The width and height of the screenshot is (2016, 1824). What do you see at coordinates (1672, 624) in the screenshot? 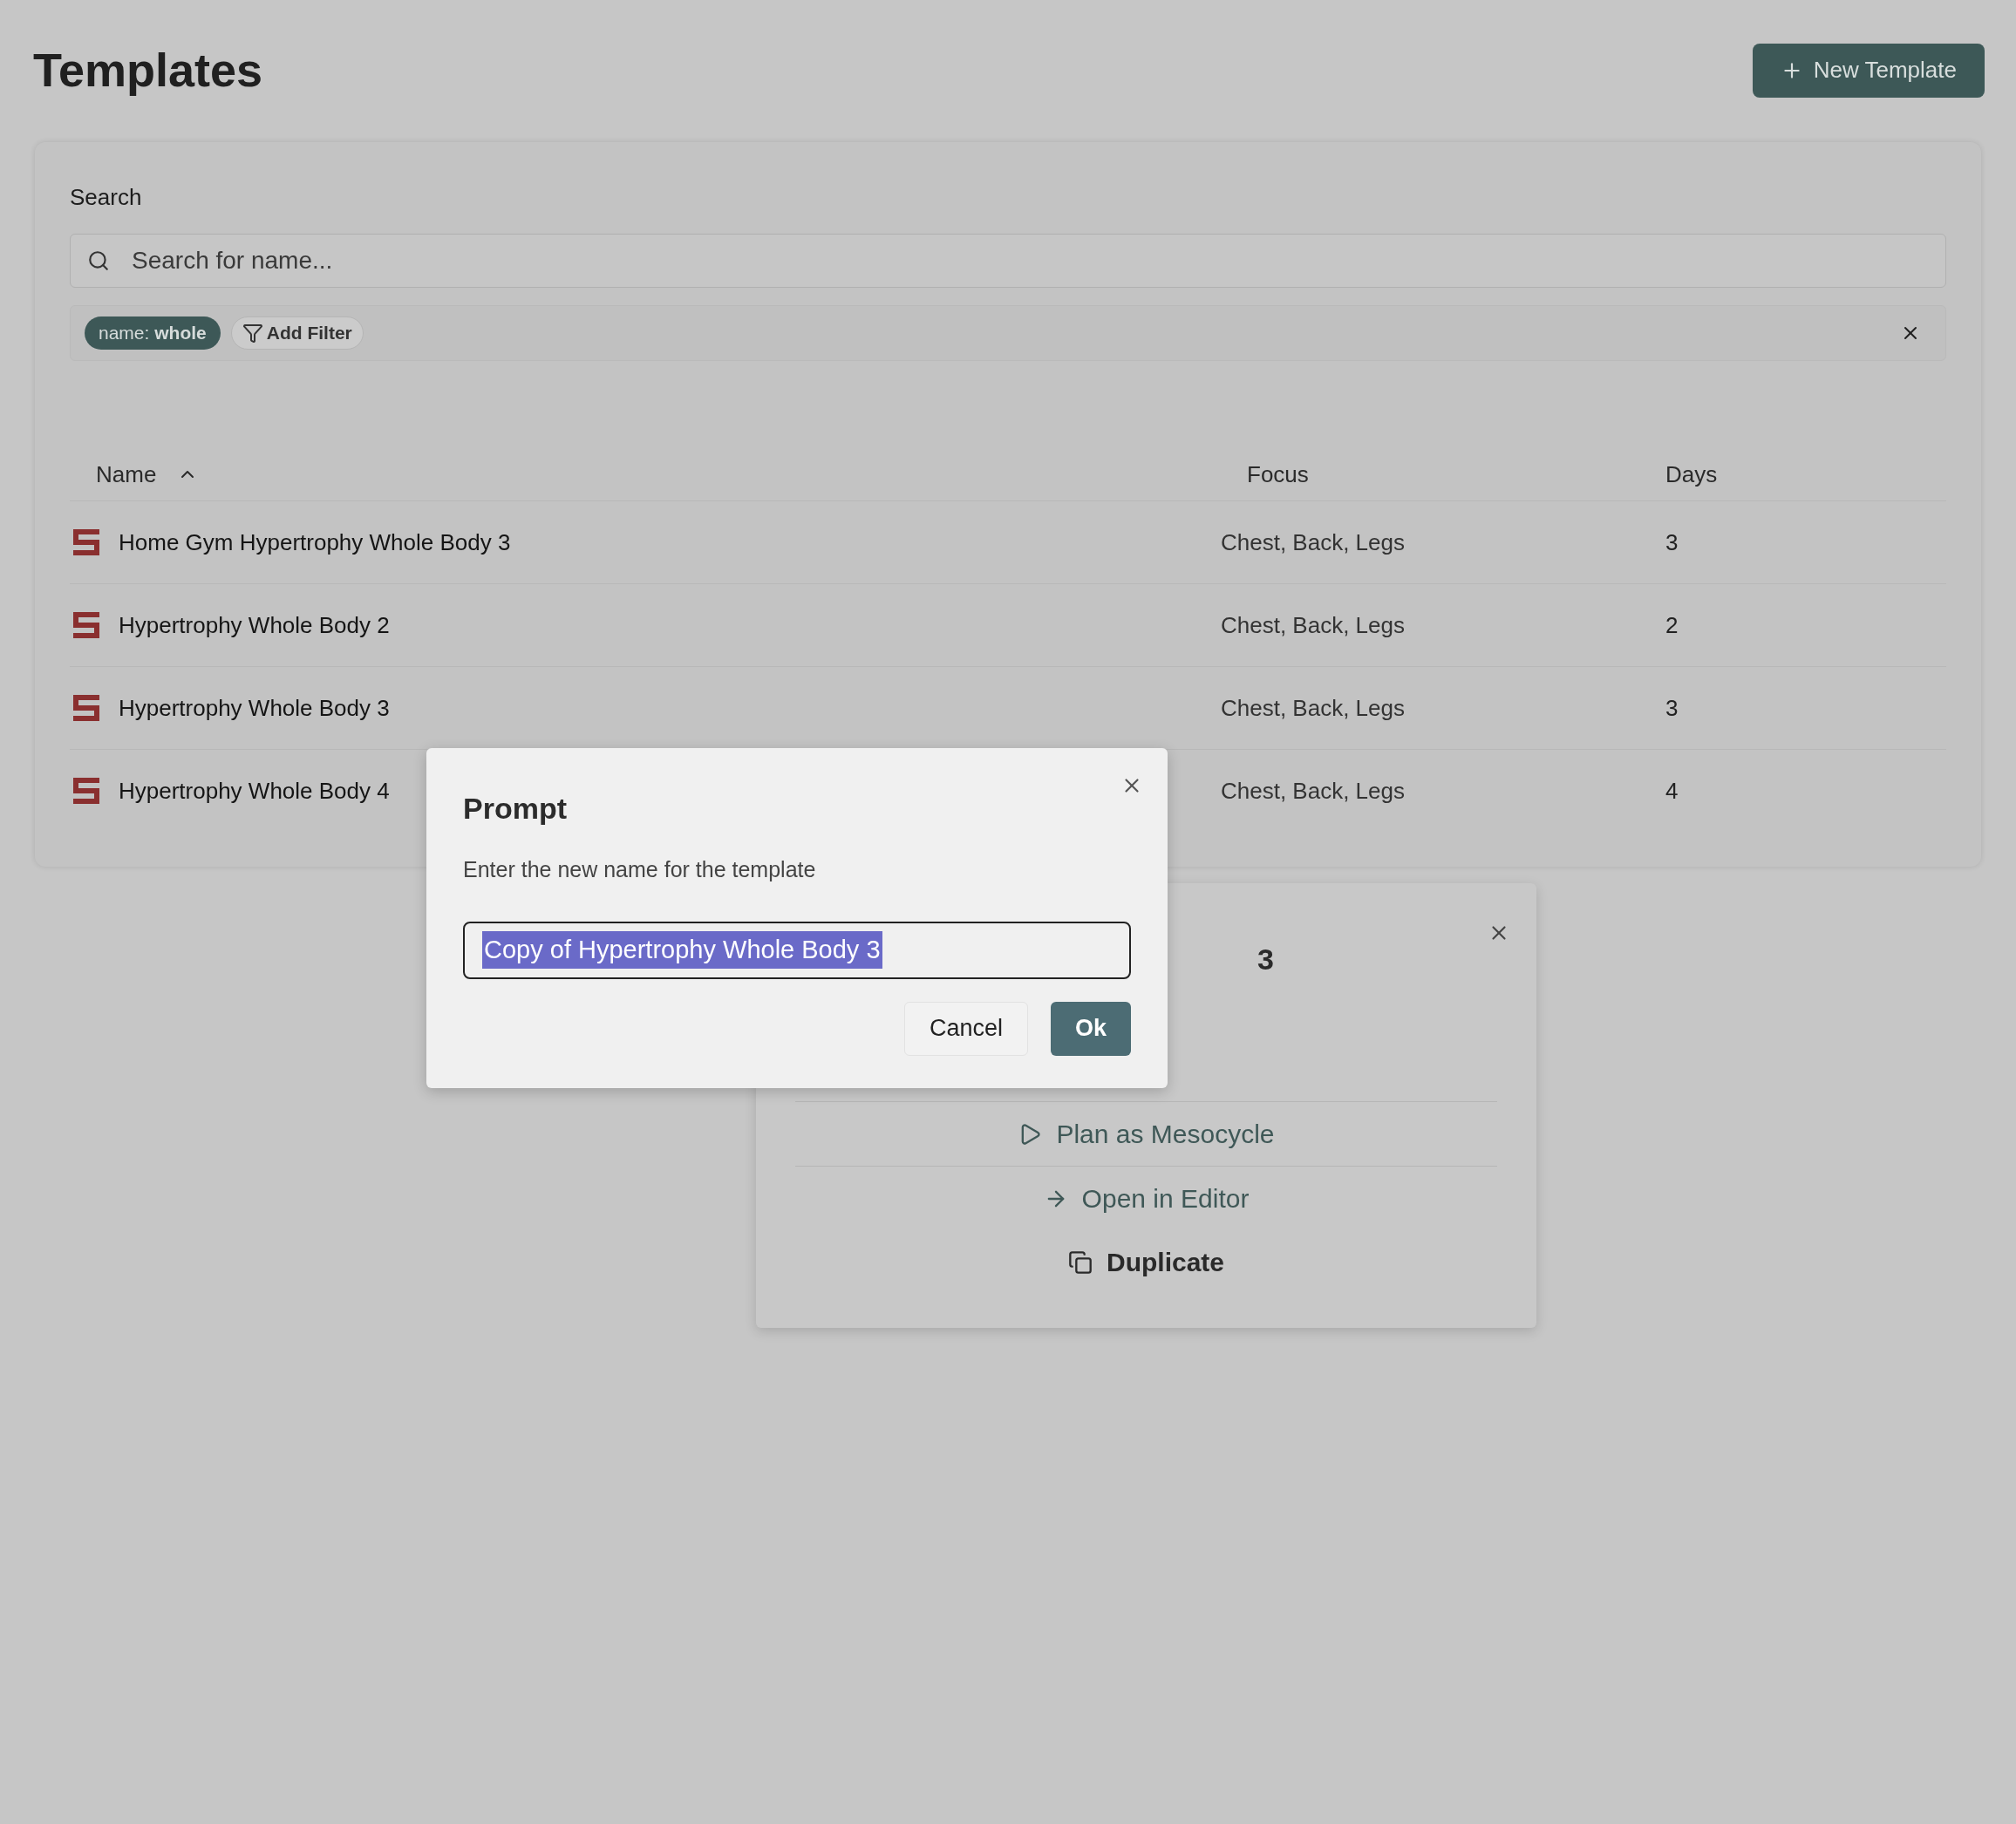
I see `days-cell: 2` at bounding box center [1672, 624].